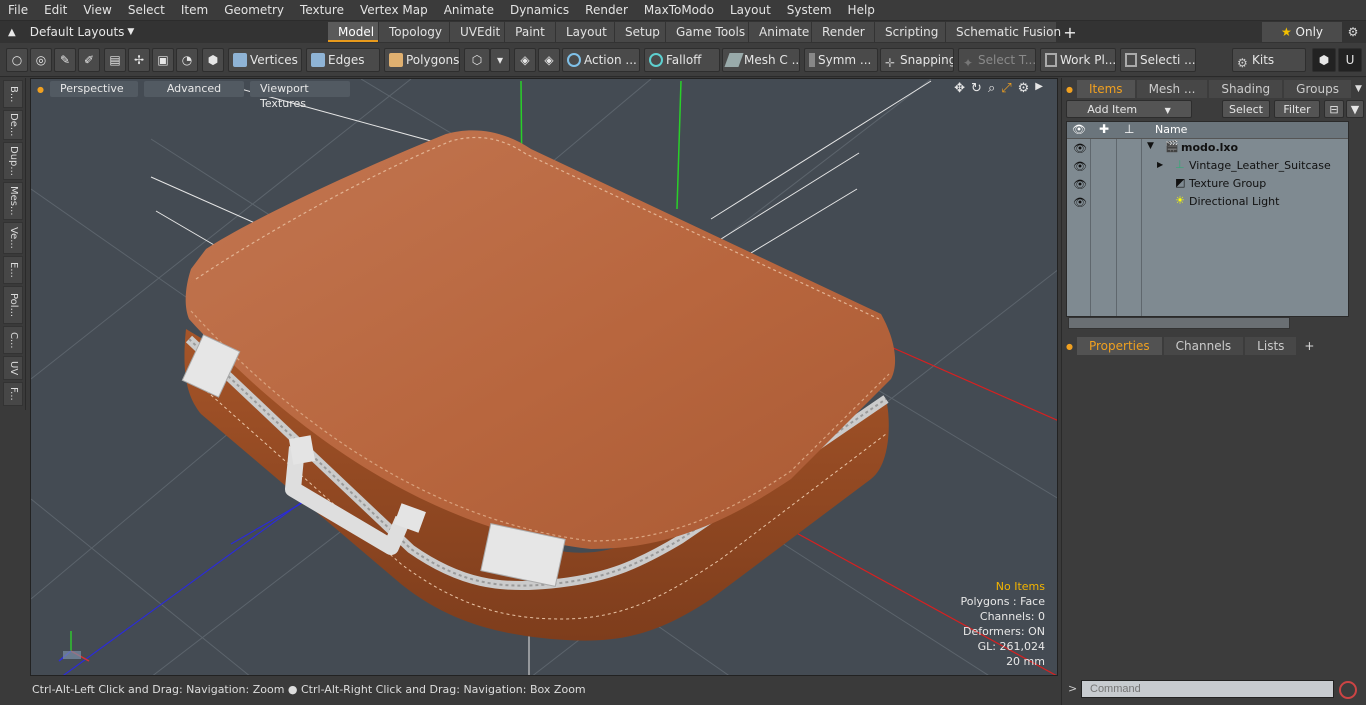  I want to click on scatter-icon: ◈, so click(549, 60).